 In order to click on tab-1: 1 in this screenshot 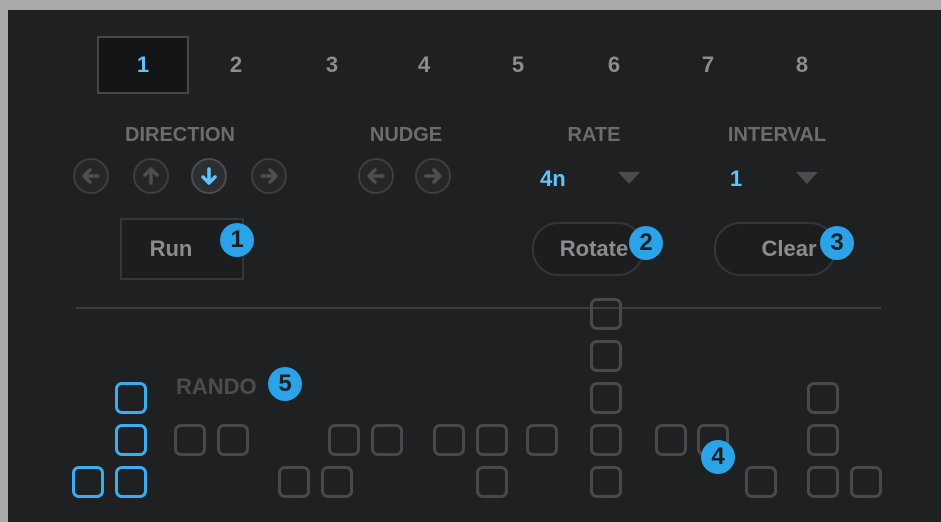, I will do `click(143, 65)`.